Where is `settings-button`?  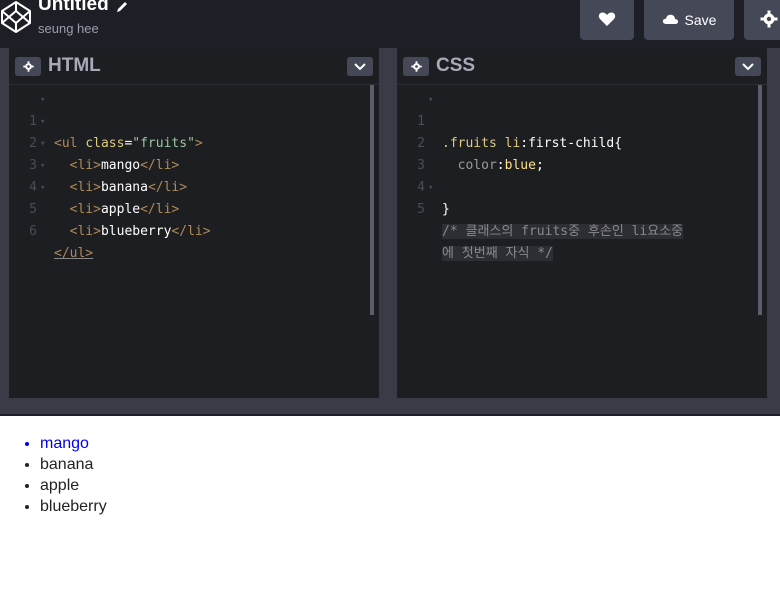
settings-button is located at coordinates (762, 20).